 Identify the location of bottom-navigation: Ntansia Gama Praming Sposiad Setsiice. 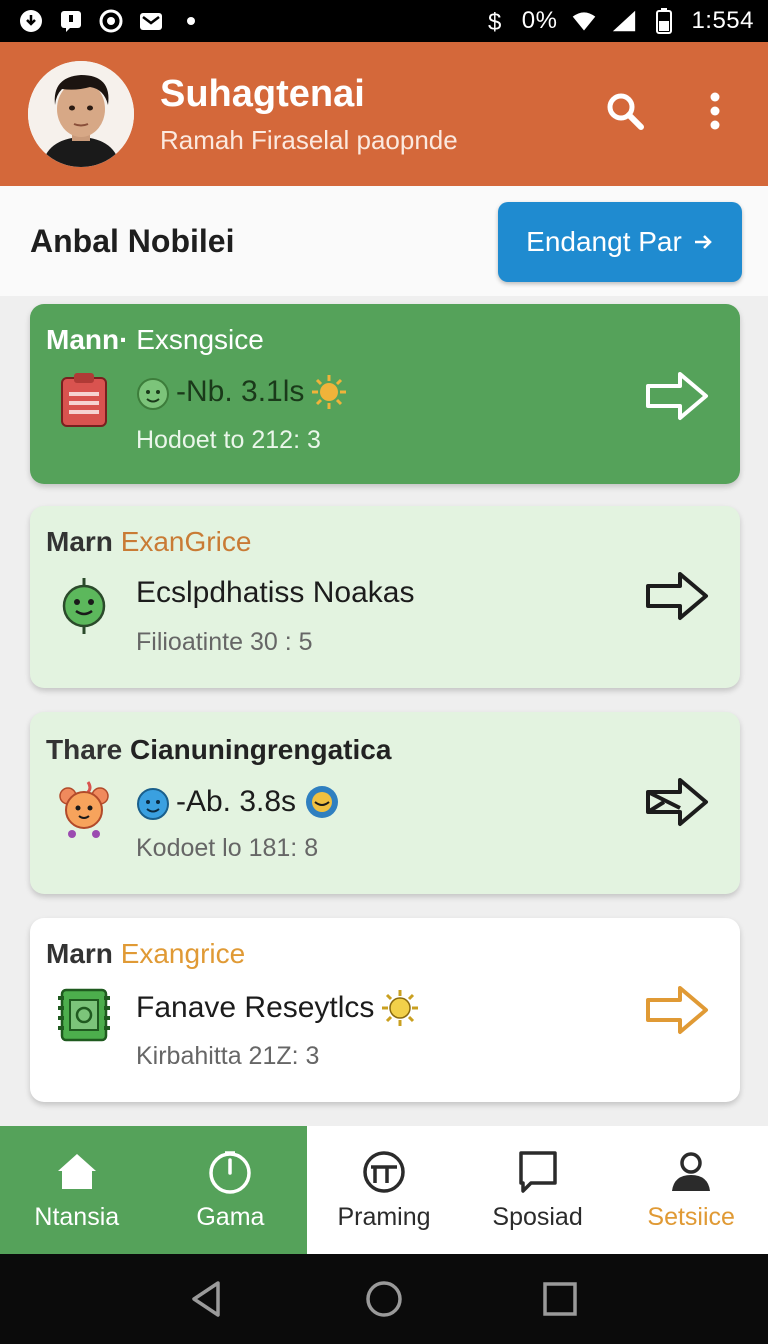
(384, 1190).